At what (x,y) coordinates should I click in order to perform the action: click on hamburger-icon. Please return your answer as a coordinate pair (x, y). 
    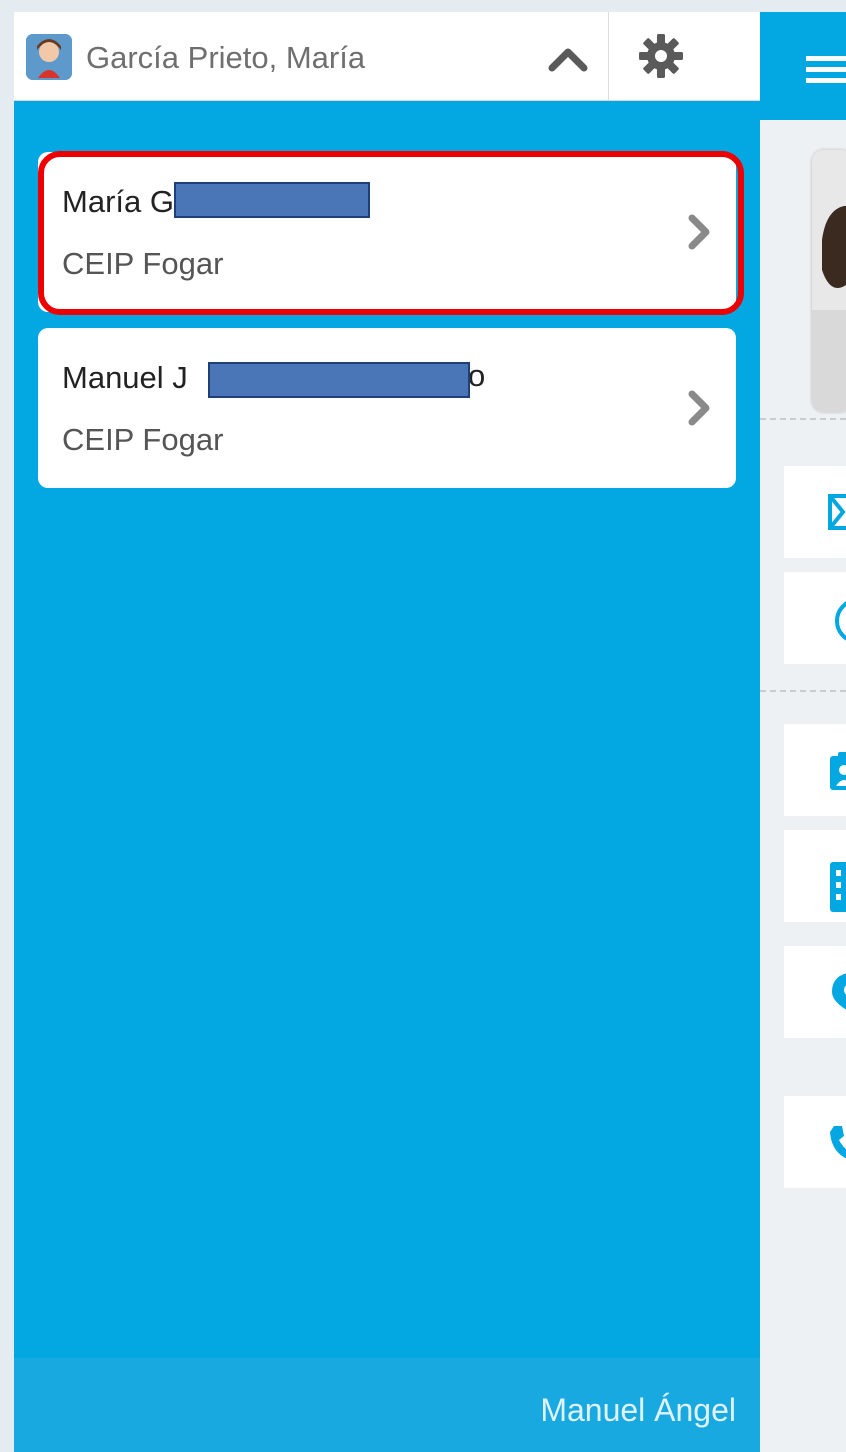
    Looking at the image, I should click on (826, 70).